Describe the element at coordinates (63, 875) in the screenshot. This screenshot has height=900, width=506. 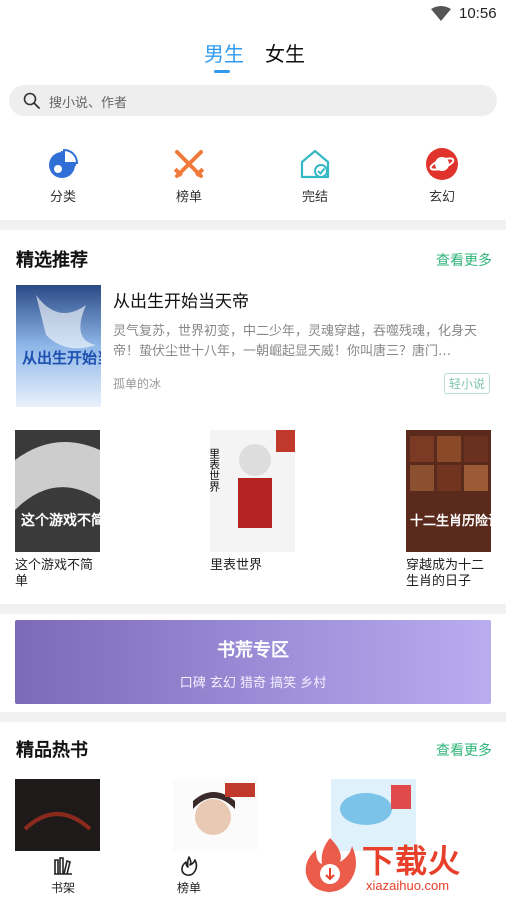
I see `nav-bookshelf: 书架` at that location.